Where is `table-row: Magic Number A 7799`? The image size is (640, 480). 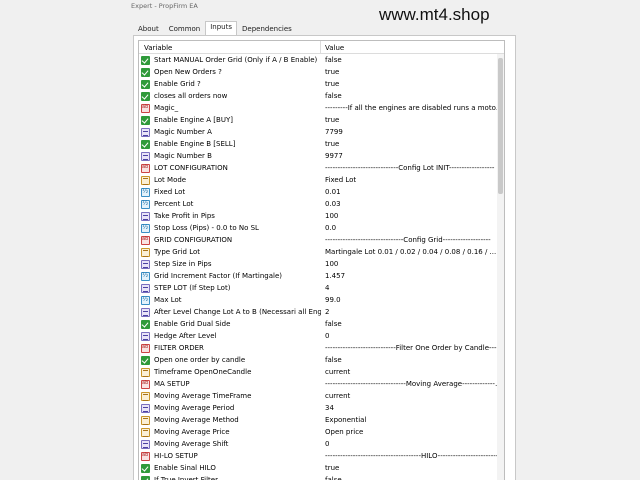 table-row: Magic Number A 7799 is located at coordinates (321, 132).